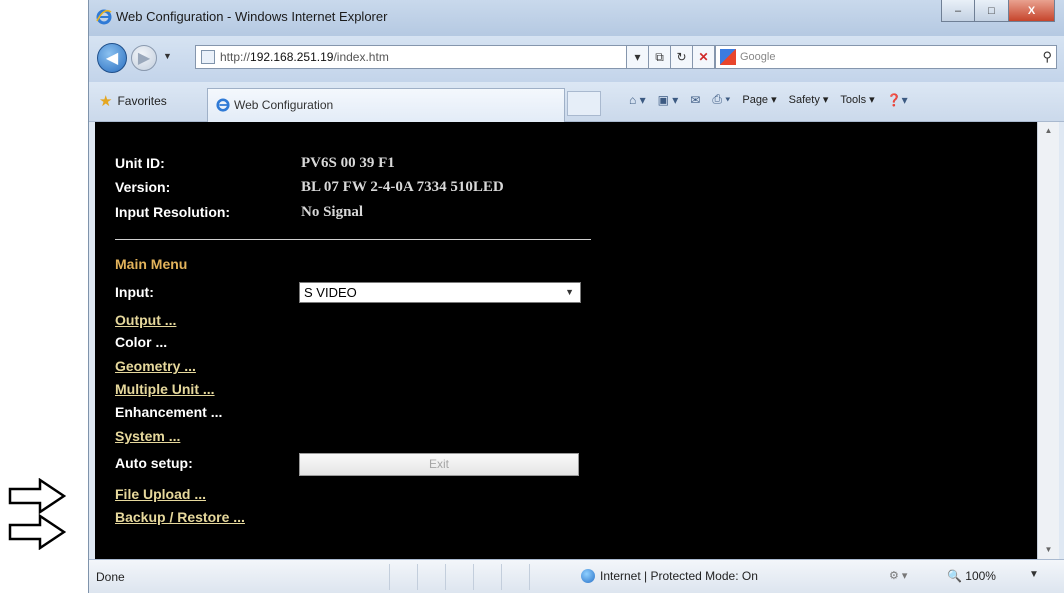 The height and width of the screenshot is (593, 1064). I want to click on star-icon: ★, so click(106, 101).